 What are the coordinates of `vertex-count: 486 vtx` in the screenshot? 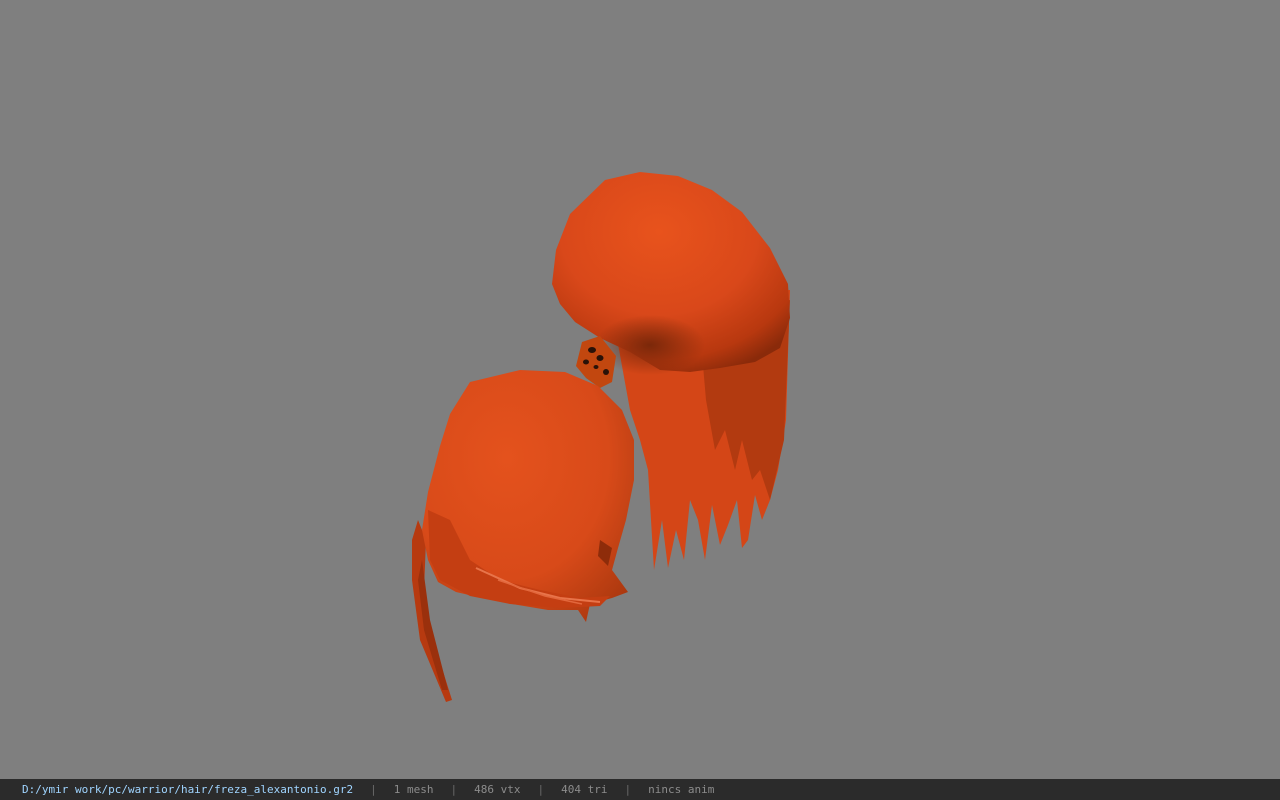 It's located at (497, 789).